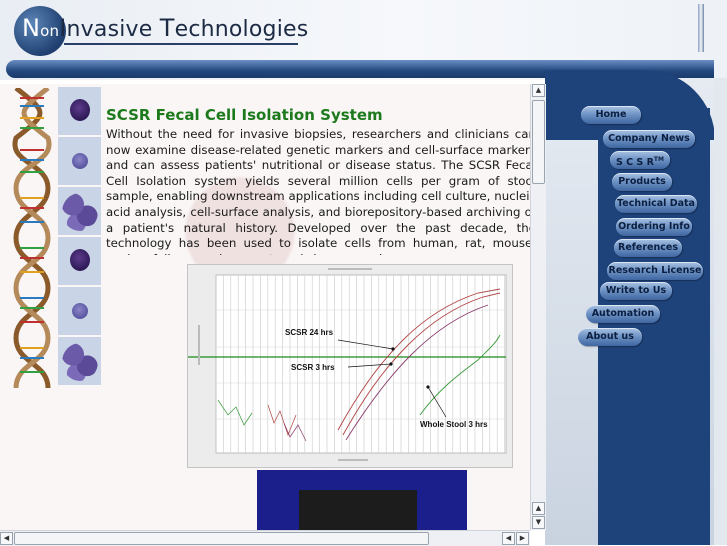 The height and width of the screenshot is (546, 727). I want to click on nav-automation-label: Automation, so click(623, 313).